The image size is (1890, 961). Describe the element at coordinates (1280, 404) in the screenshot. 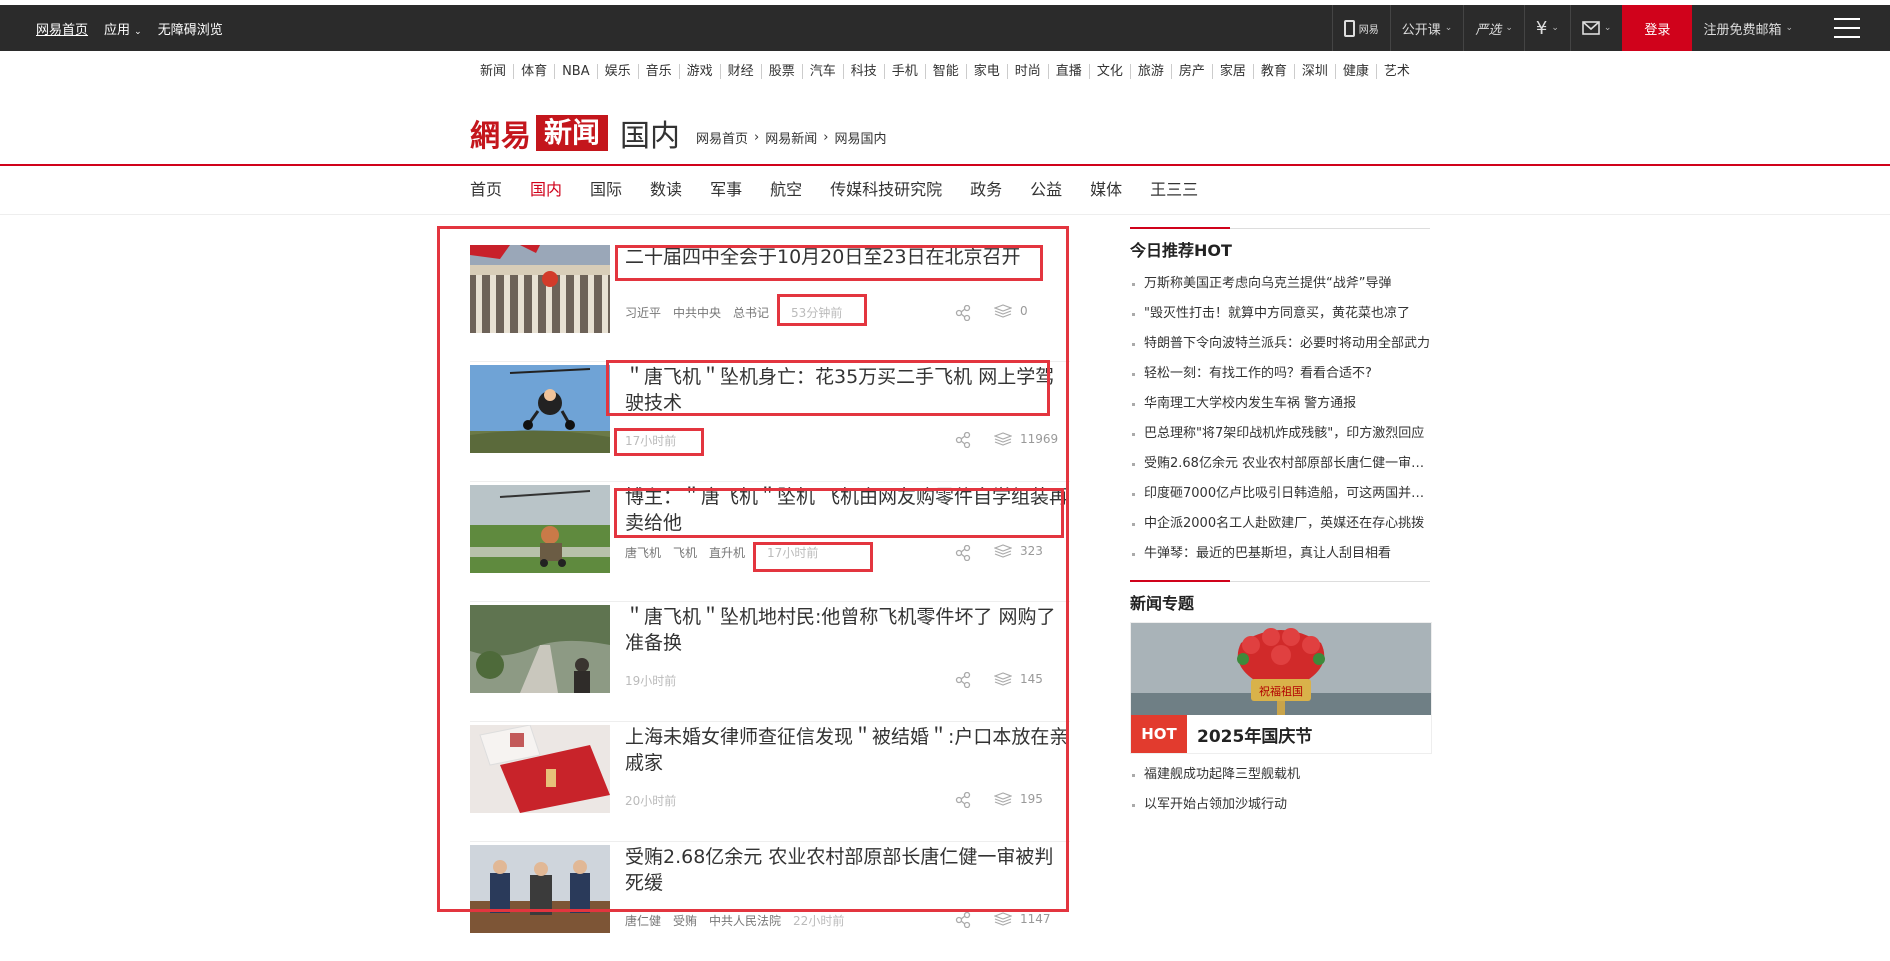

I see `hot-item: 华南理工大学校内发生车祸 警方通报` at that location.